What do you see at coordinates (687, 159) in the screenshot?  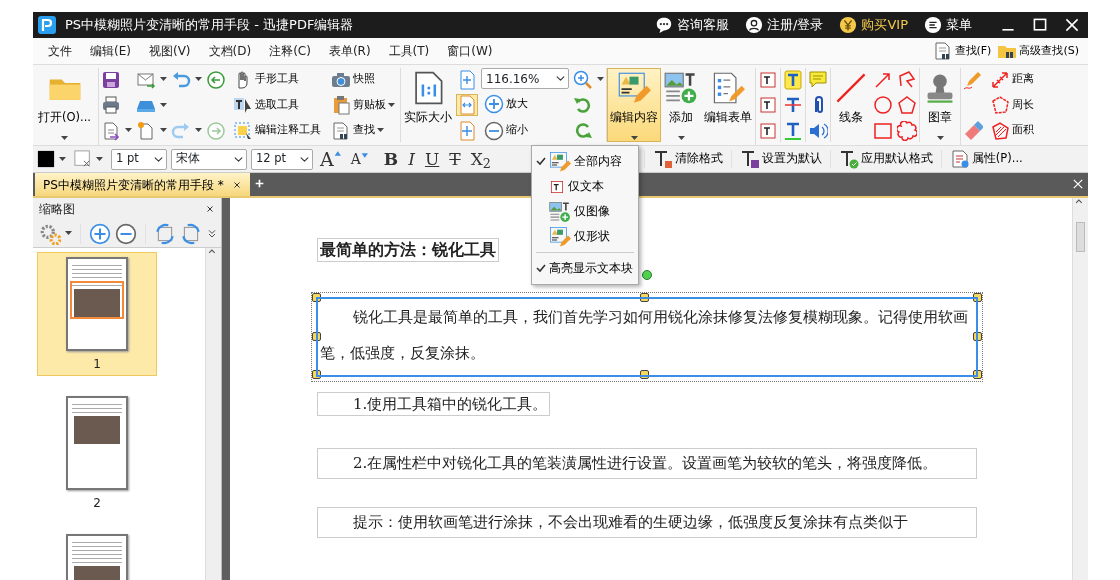 I see `clear-format-button: 清除格式` at bounding box center [687, 159].